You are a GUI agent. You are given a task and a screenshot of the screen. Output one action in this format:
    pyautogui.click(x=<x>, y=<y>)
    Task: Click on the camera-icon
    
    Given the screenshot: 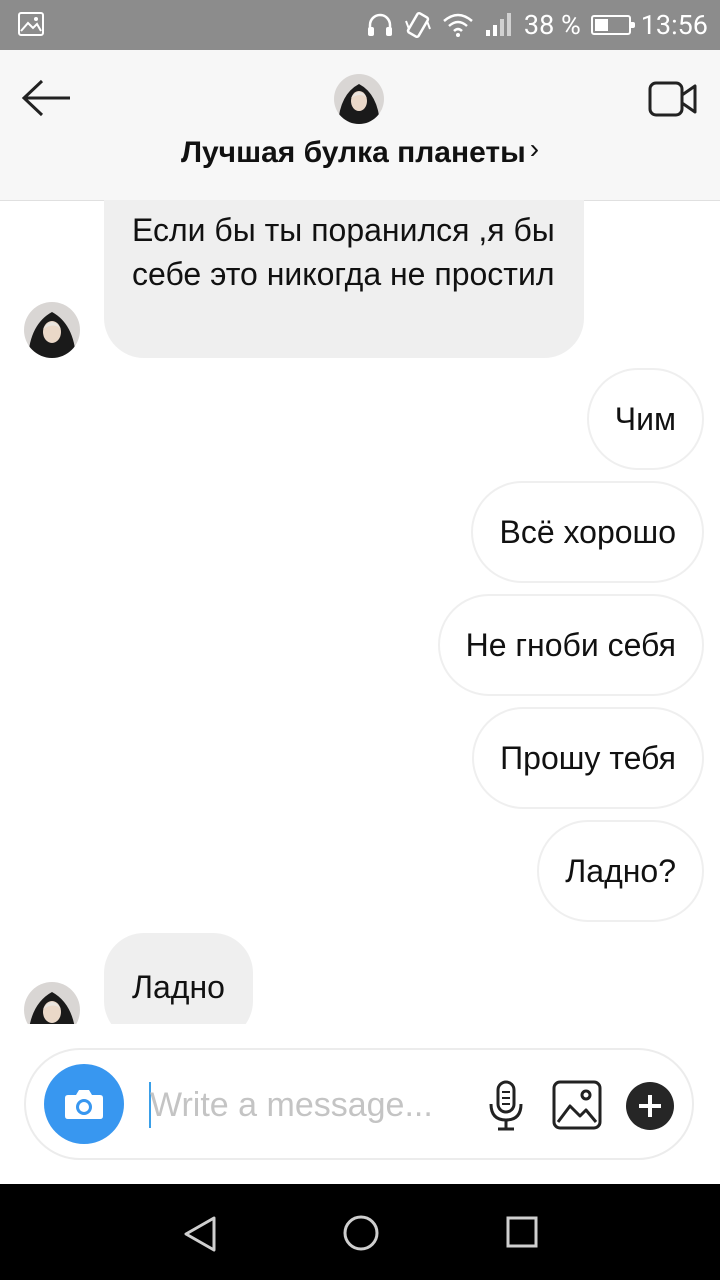 What is the action you would take?
    pyautogui.click(x=84, y=1104)
    